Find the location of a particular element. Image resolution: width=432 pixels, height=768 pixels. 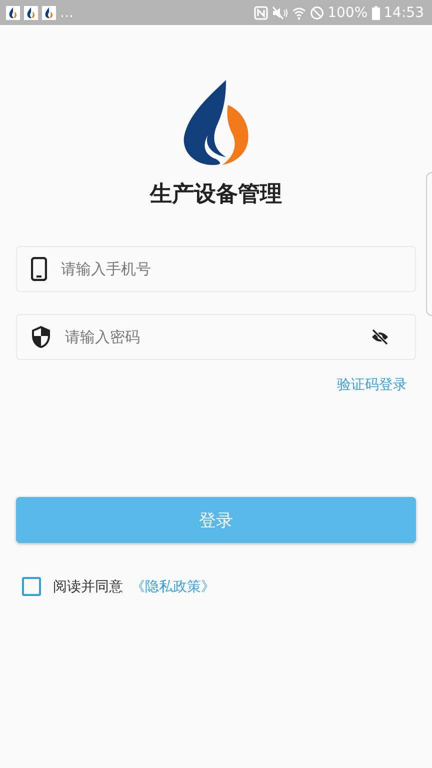

wifi-icon is located at coordinates (299, 13).